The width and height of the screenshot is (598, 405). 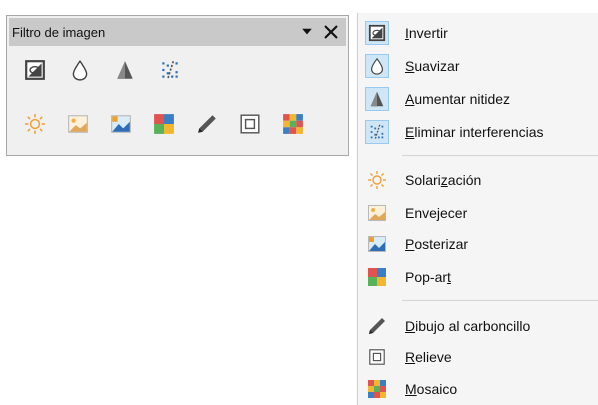 What do you see at coordinates (431, 389) in the screenshot?
I see `menu-item-label: Mosaico` at bounding box center [431, 389].